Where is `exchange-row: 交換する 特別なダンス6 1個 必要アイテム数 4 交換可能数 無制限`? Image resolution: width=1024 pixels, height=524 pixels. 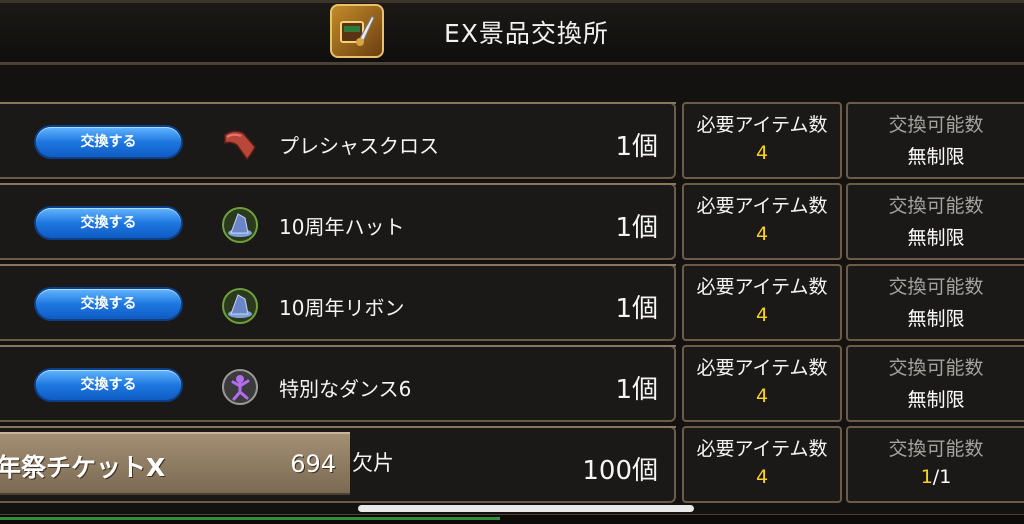
exchange-row: 交換する 特別なダンス6 1個 必要アイテム数 4 交換可能数 無制限 is located at coordinates (512, 383).